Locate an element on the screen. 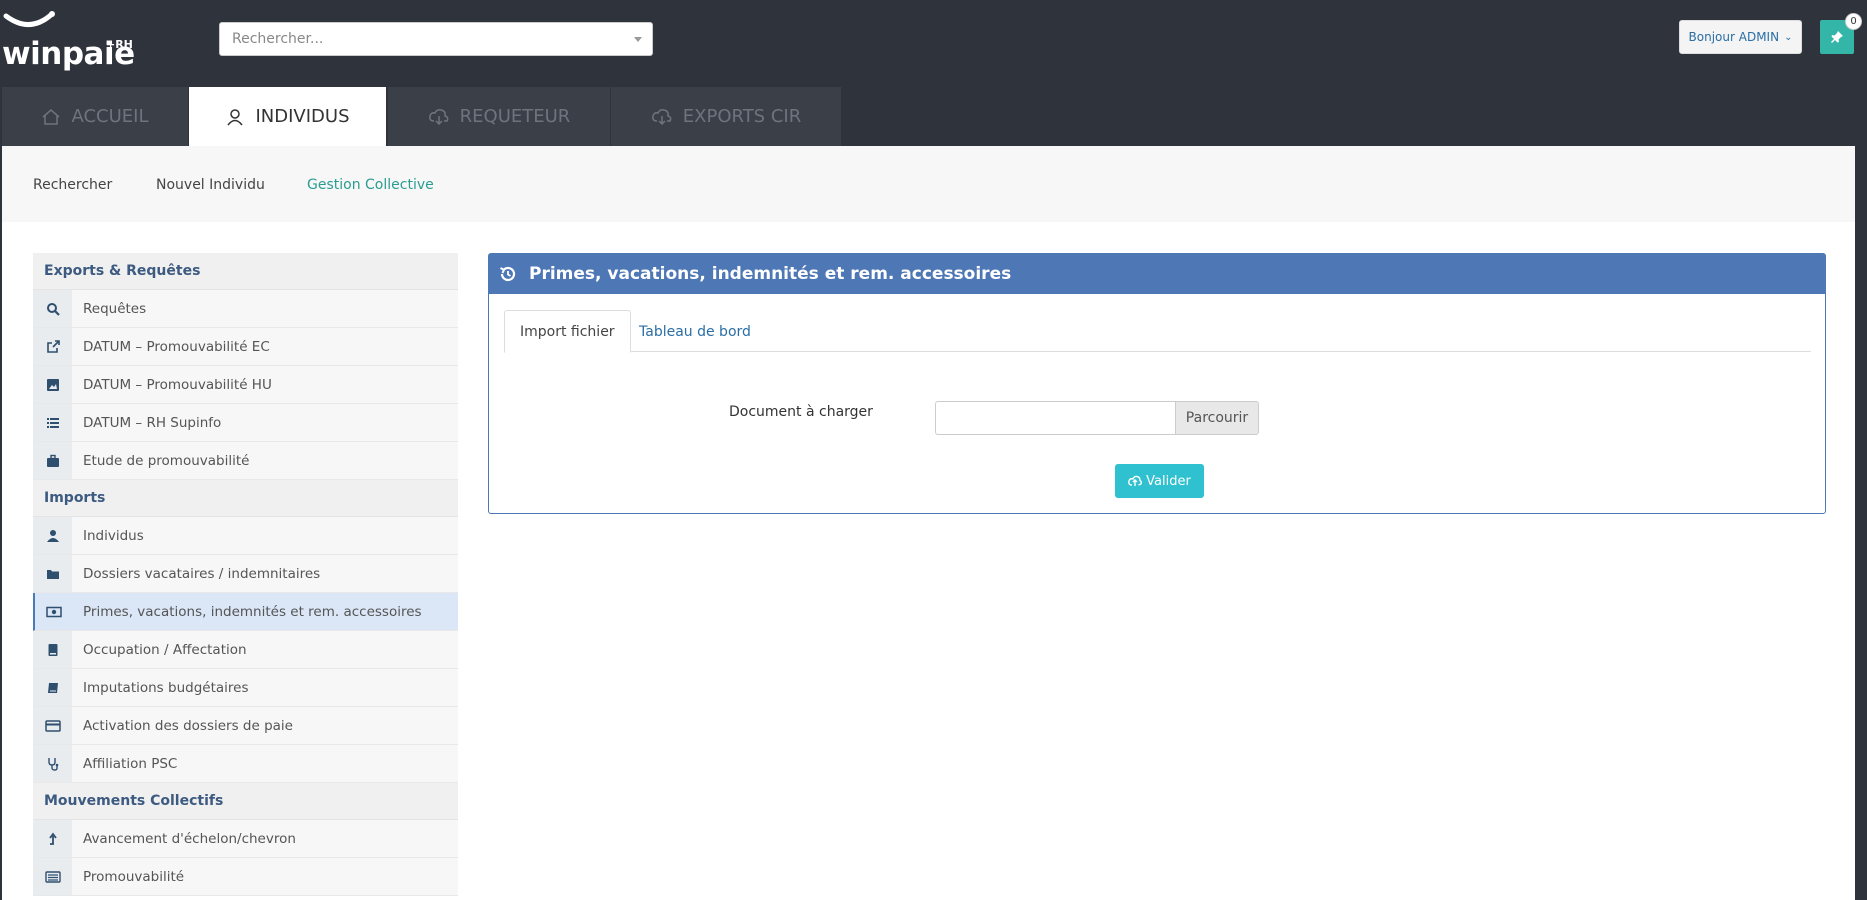 This screenshot has height=900, width=1867. tab-requeteur: REQUETEUR is located at coordinates (499, 116).